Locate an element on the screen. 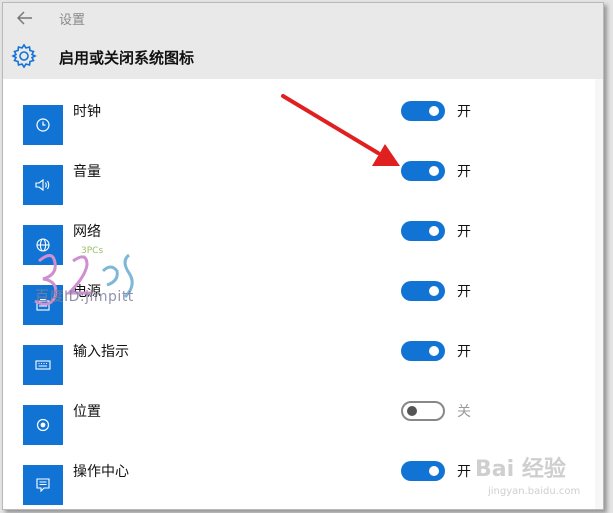  watermark-left-text: 百度ID:jimpitt is located at coordinates (84, 297).